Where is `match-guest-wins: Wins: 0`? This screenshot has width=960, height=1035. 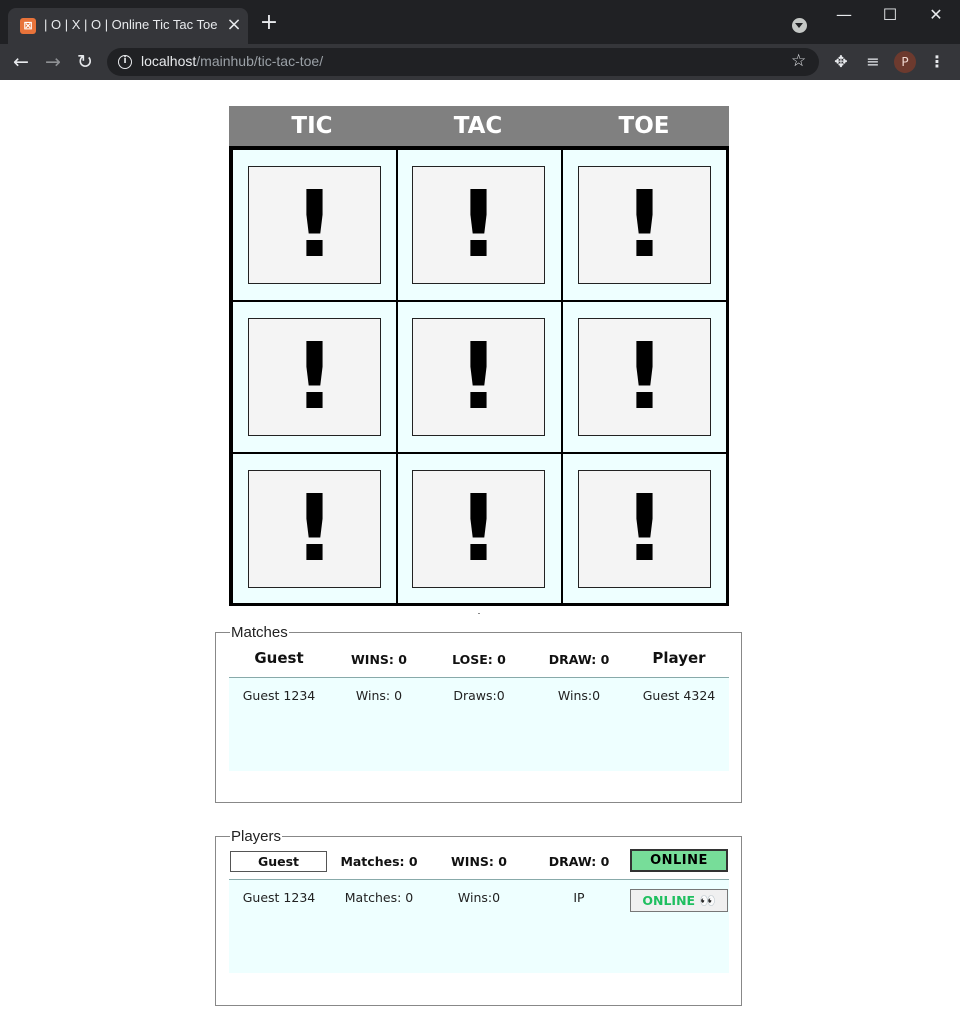 match-guest-wins: Wins: 0 is located at coordinates (379, 695).